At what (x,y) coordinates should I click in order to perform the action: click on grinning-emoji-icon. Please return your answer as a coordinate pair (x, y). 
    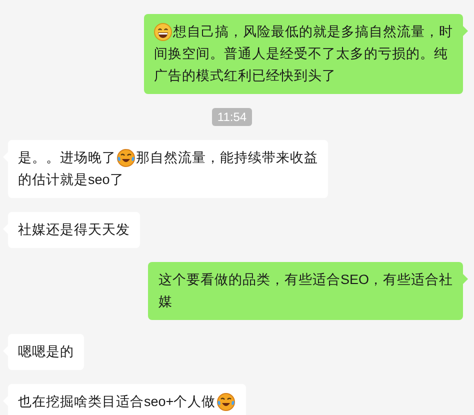
    Looking at the image, I should click on (163, 32).